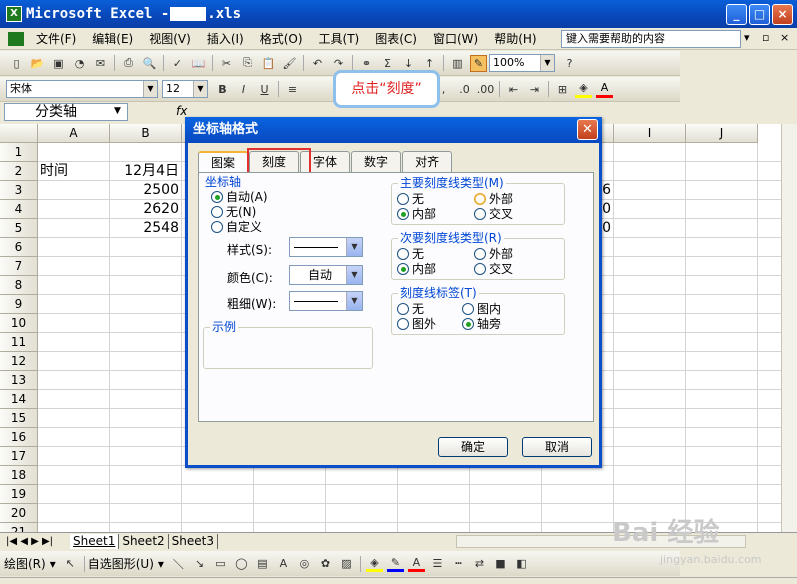 The height and width of the screenshot is (584, 797). I want to click on hyperlink-icon: ⚭, so click(366, 63).